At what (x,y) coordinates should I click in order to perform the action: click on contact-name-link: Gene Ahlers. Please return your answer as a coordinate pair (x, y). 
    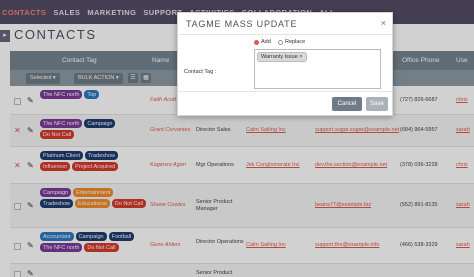
    Looking at the image, I should click on (165, 245).